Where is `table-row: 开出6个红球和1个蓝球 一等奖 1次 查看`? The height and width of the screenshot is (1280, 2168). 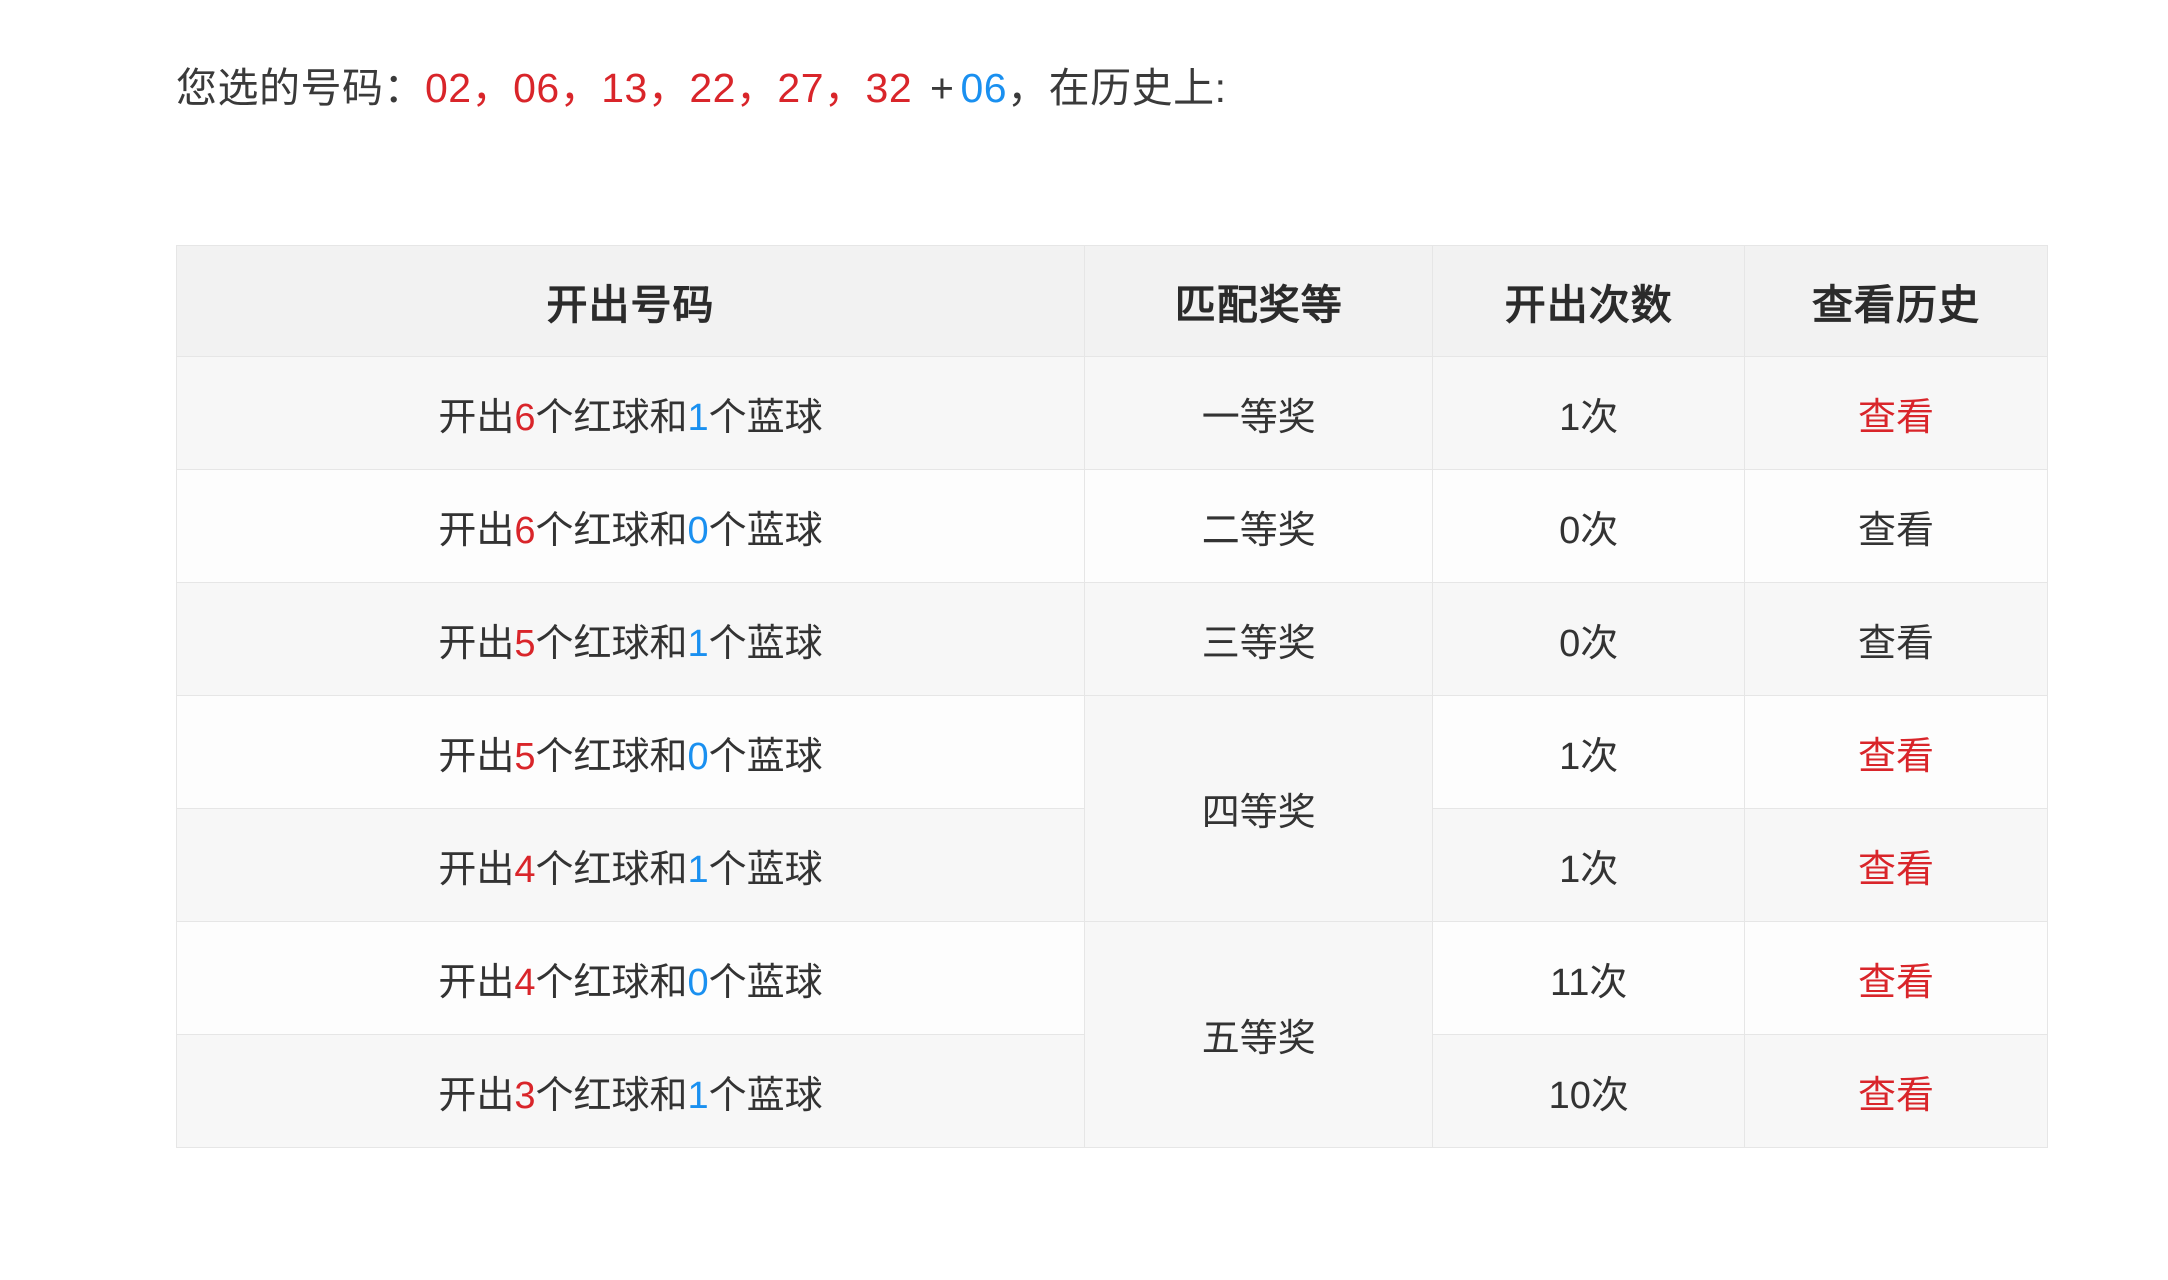 table-row: 开出6个红球和1个蓝球 一等奖 1次 查看 is located at coordinates (1112, 413).